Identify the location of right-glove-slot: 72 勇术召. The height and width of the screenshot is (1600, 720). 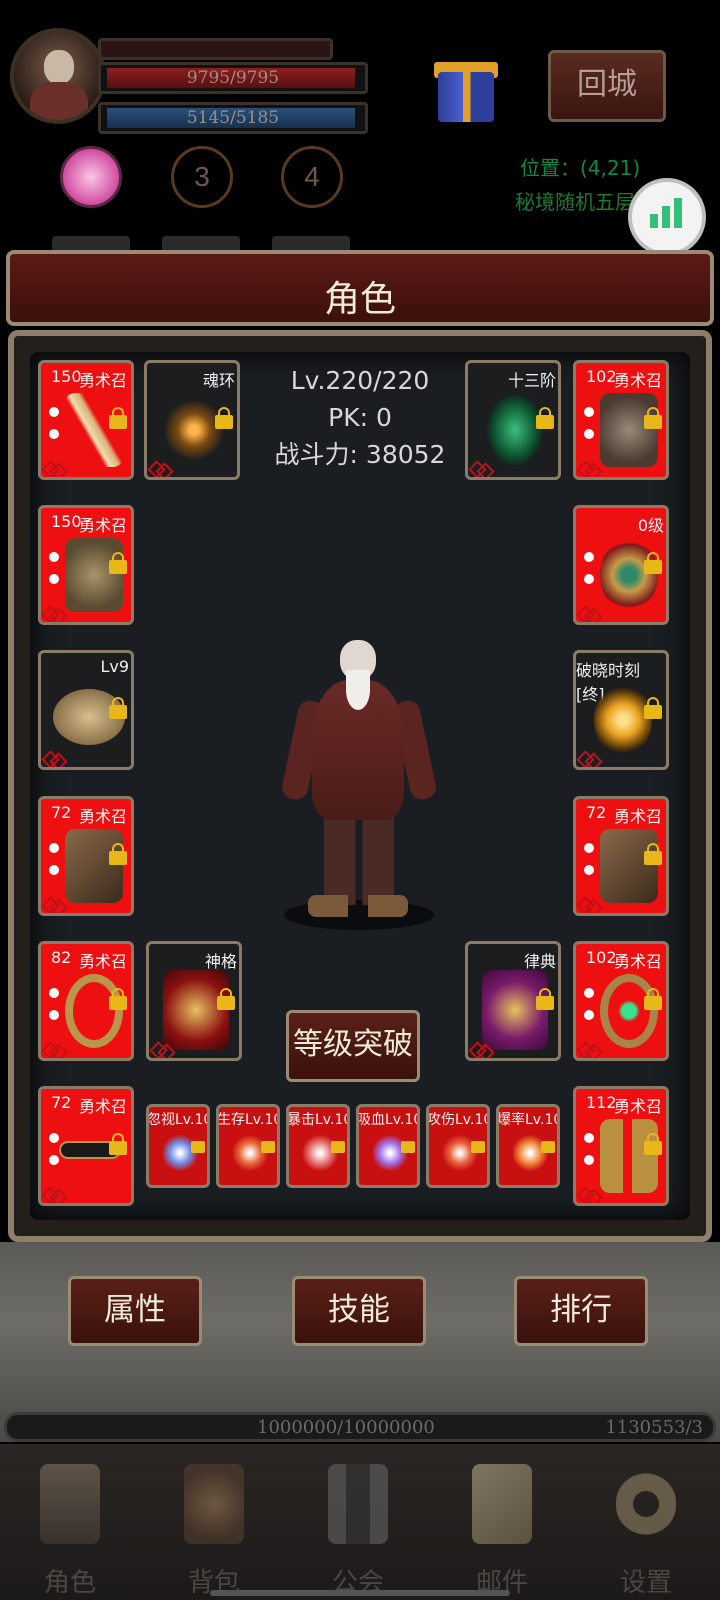
(621, 856).